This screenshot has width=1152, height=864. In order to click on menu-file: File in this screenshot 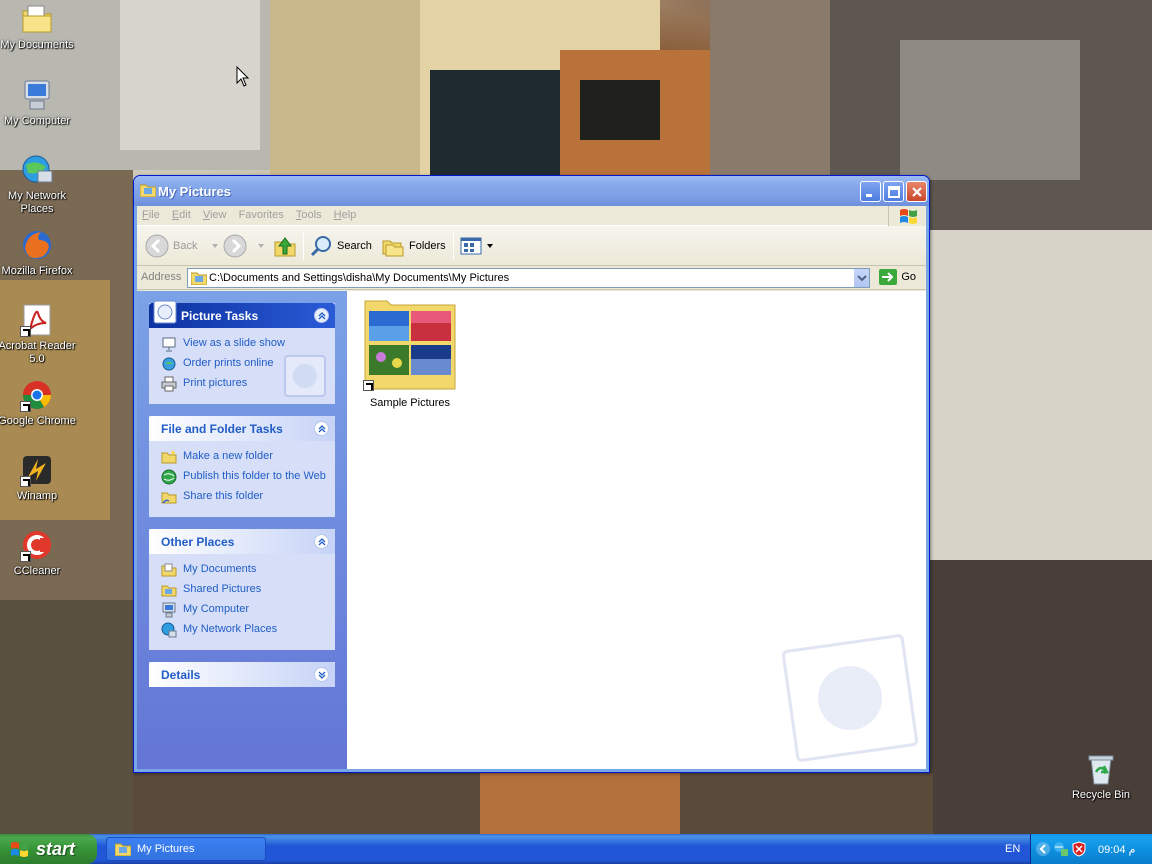, I will do `click(150, 216)`.